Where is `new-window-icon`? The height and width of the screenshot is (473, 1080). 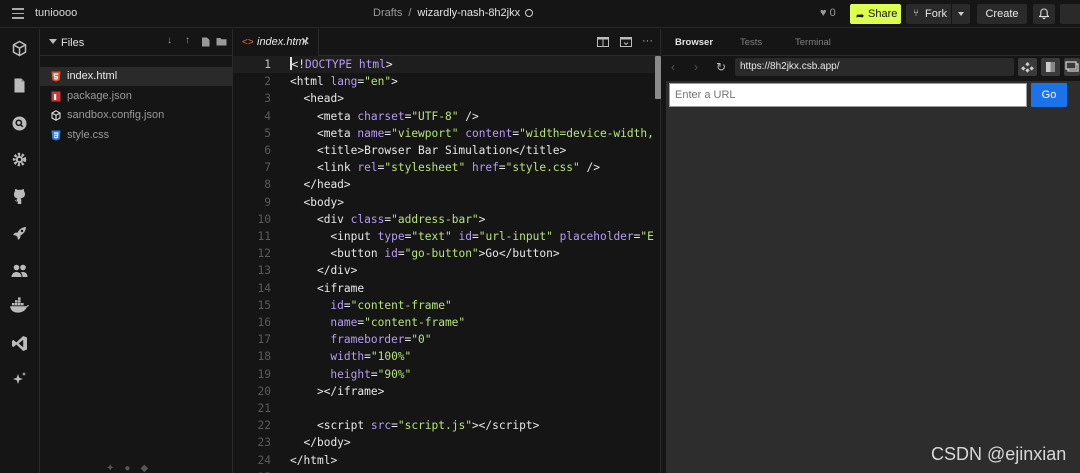 new-window-icon is located at coordinates (1072, 67).